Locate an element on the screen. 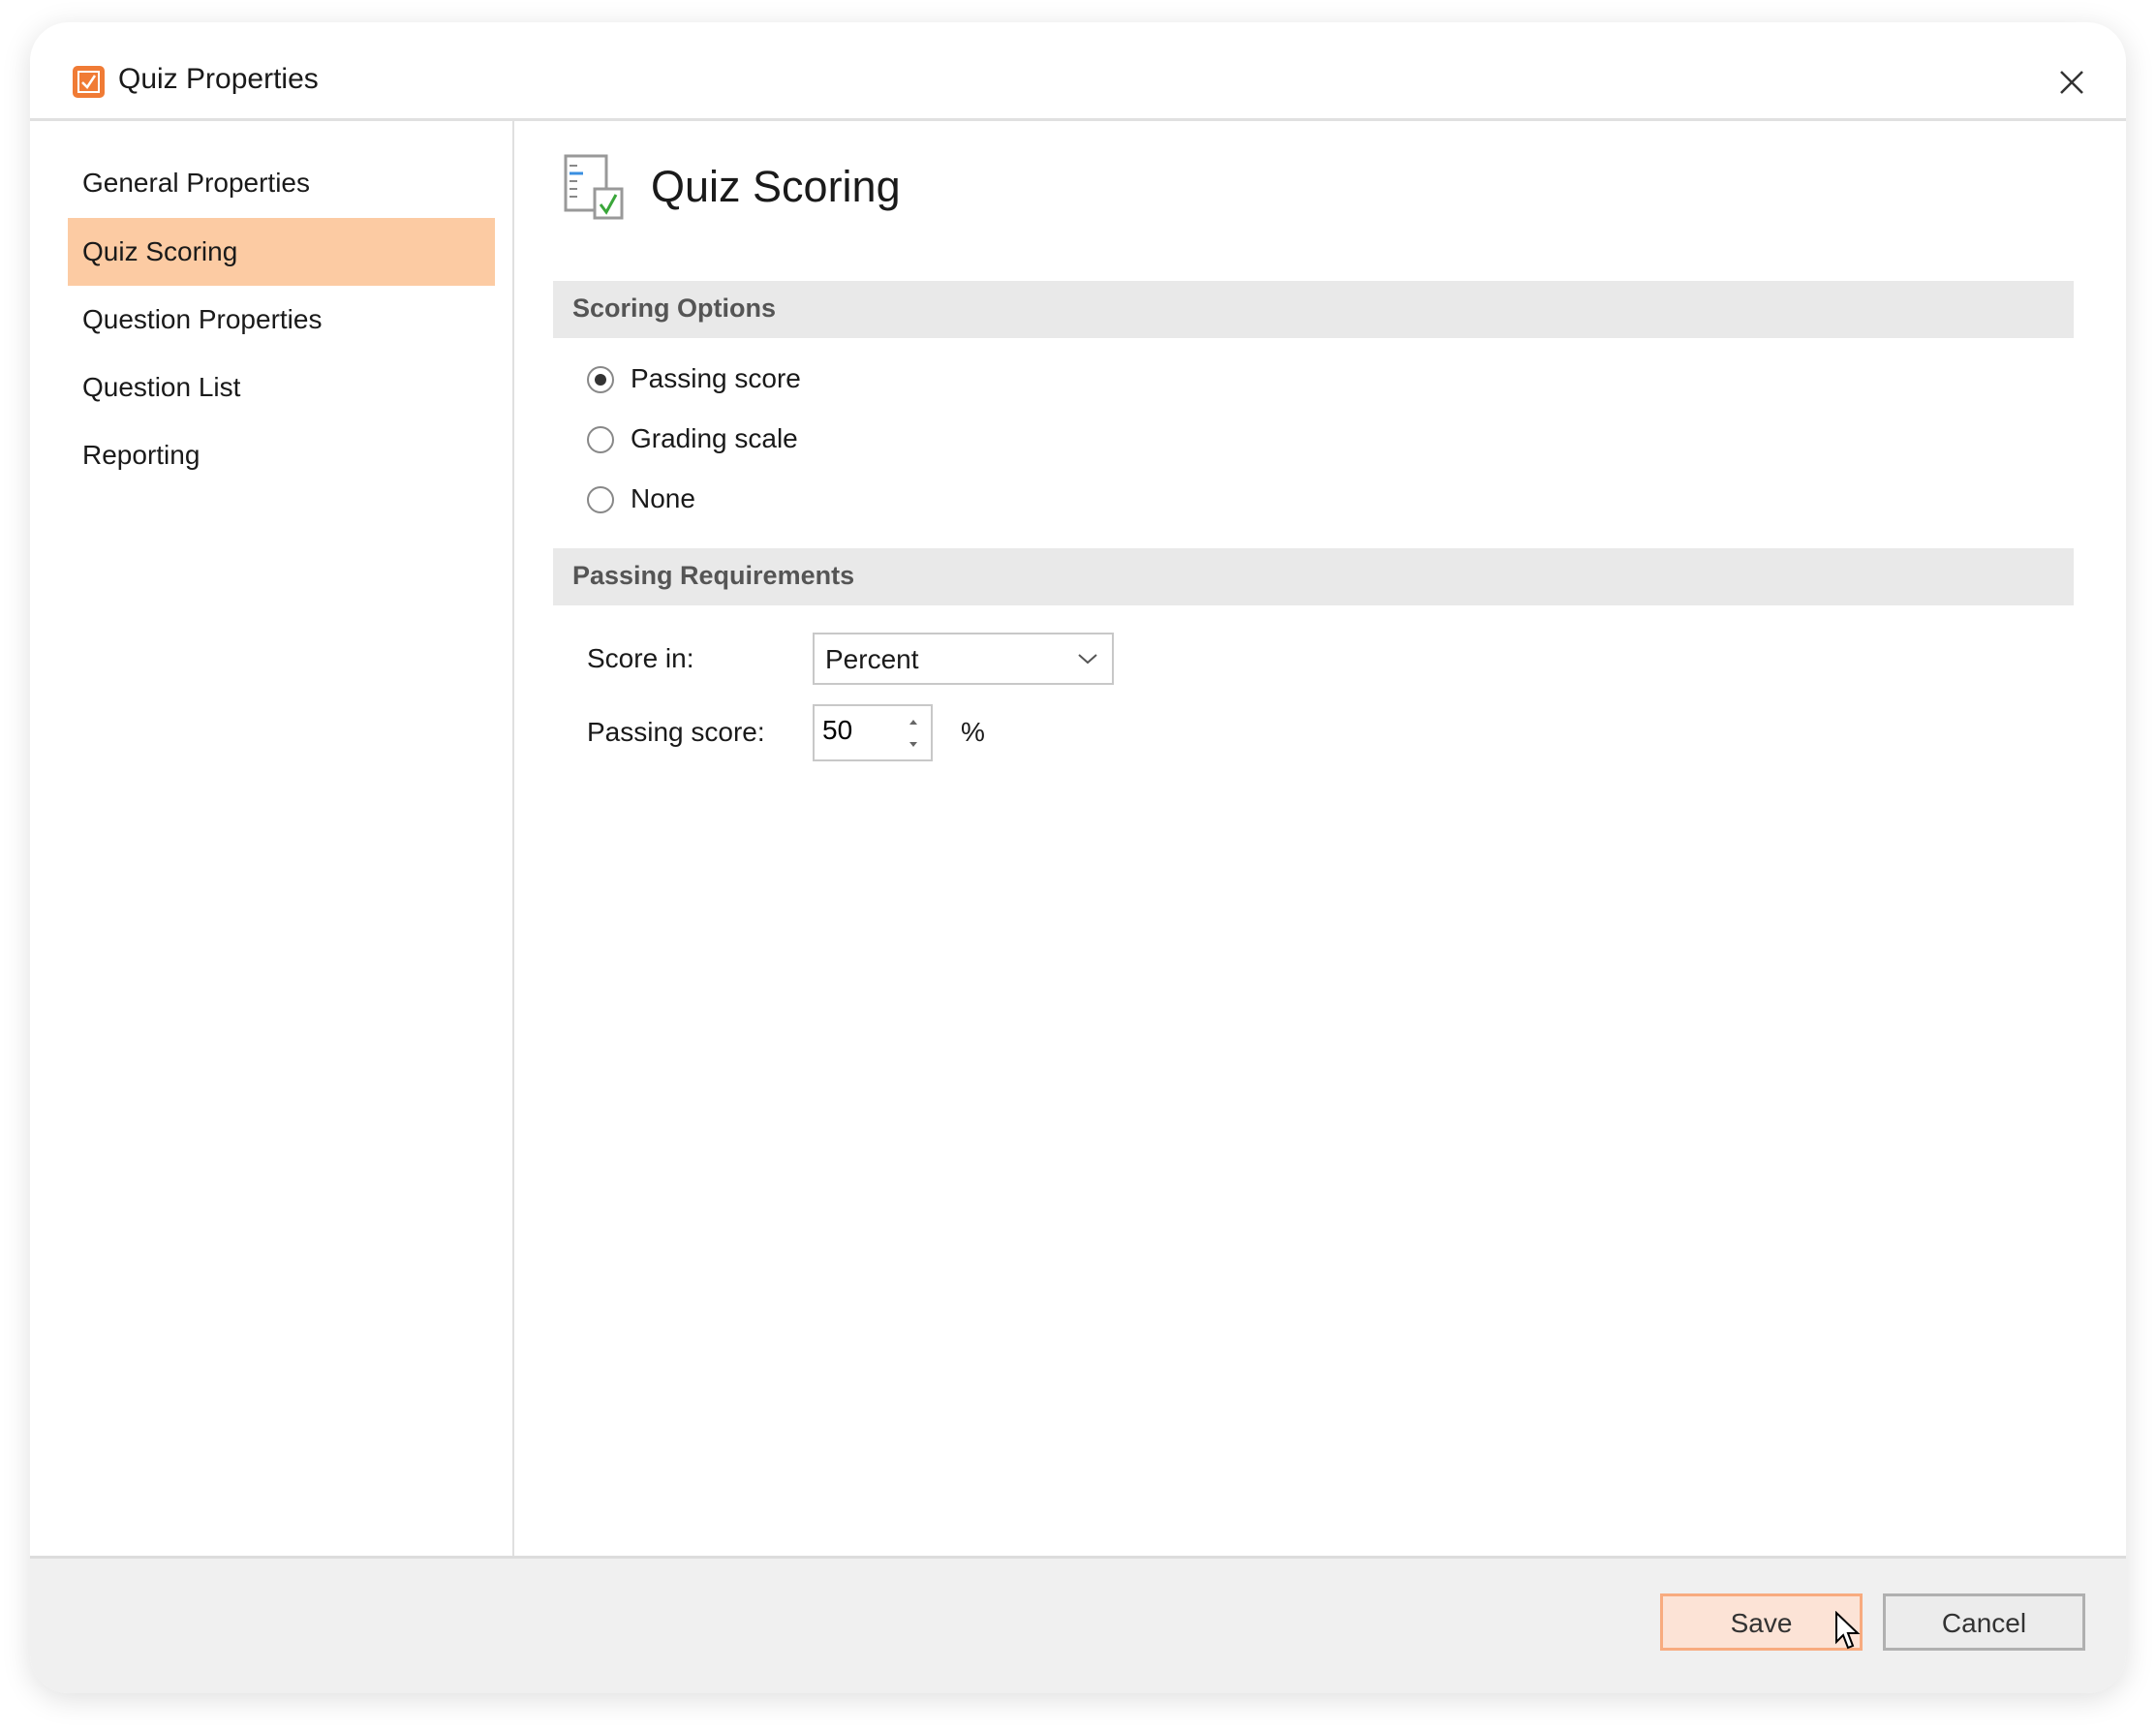 This screenshot has height=1732, width=2156. score-in-dropdown: Percent is located at coordinates (964, 659).